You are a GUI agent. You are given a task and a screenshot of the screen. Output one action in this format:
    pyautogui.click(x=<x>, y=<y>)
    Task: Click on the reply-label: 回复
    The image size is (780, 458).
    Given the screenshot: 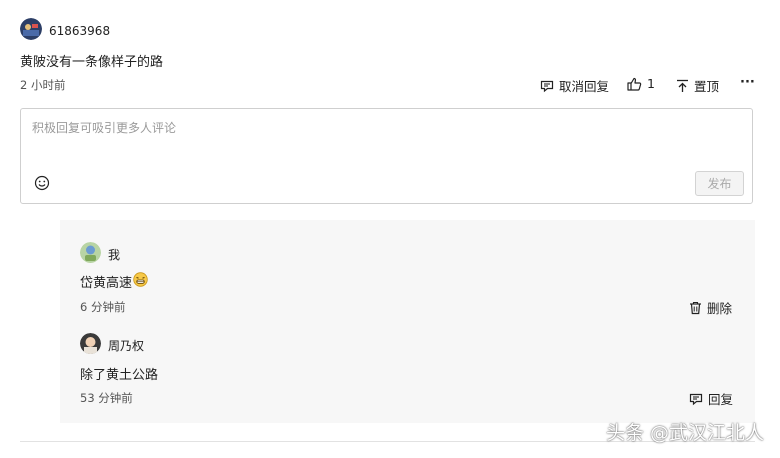 What is the action you would take?
    pyautogui.click(x=721, y=399)
    